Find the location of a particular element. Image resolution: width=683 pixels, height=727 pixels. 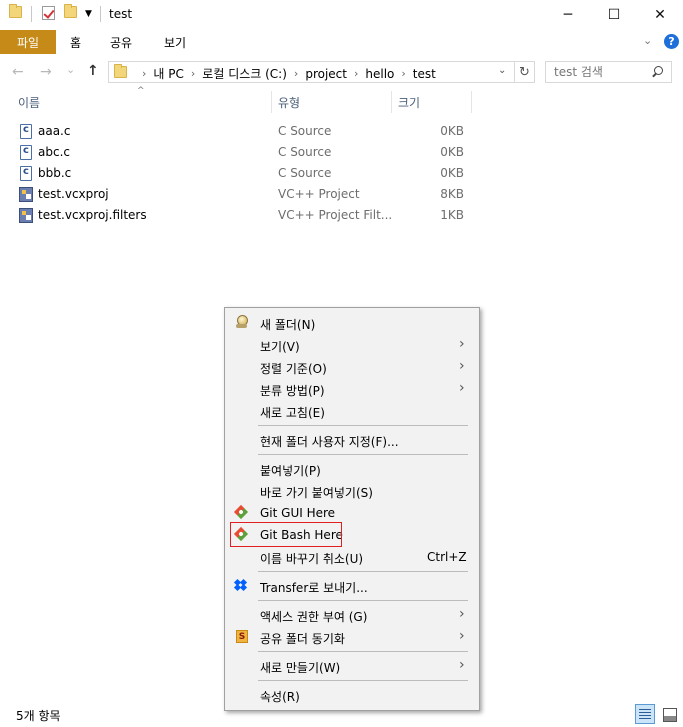

recent-locations-chevron-icon: ⌄ is located at coordinates (70, 69).